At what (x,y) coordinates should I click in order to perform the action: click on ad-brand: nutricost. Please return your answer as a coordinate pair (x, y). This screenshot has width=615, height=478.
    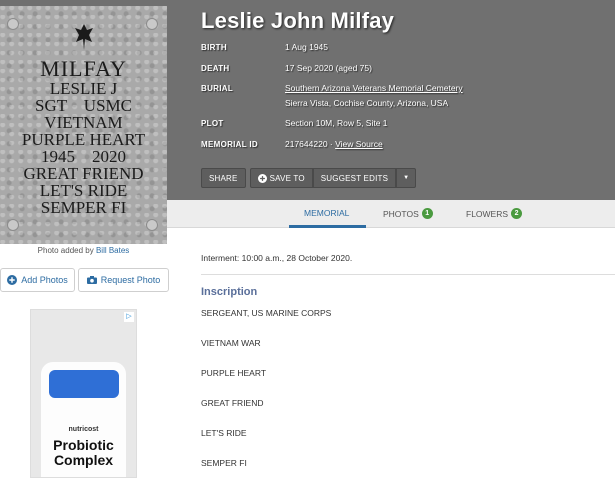
    Looking at the image, I should click on (83, 429).